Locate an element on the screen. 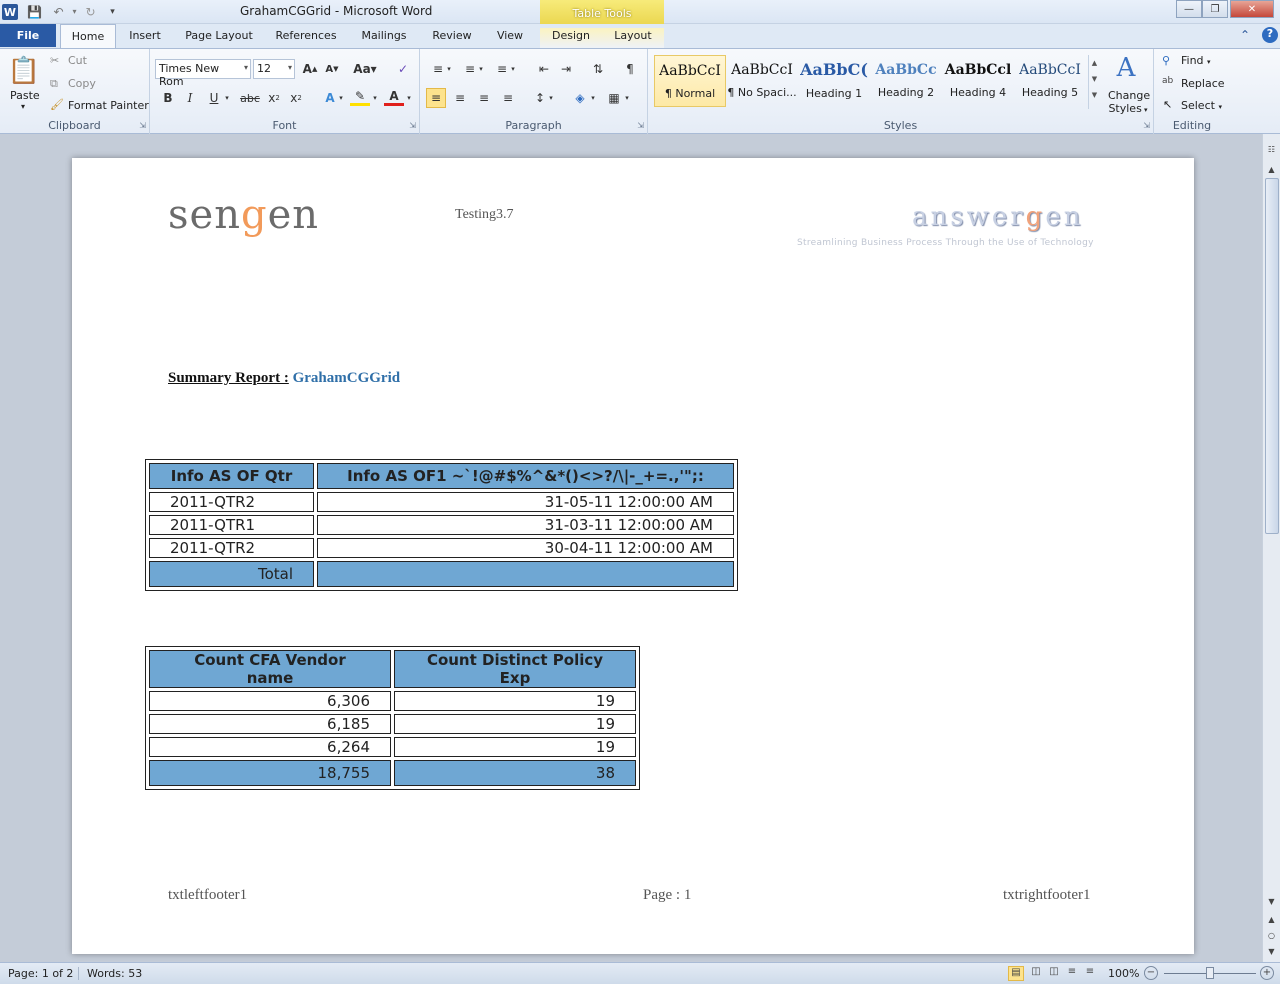  superscript-icon: x2 is located at coordinates (296, 98).